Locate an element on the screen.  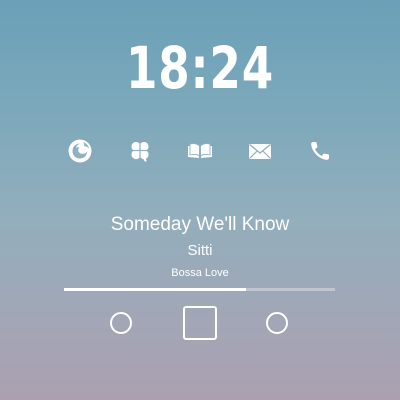
phone-icon is located at coordinates (320, 151).